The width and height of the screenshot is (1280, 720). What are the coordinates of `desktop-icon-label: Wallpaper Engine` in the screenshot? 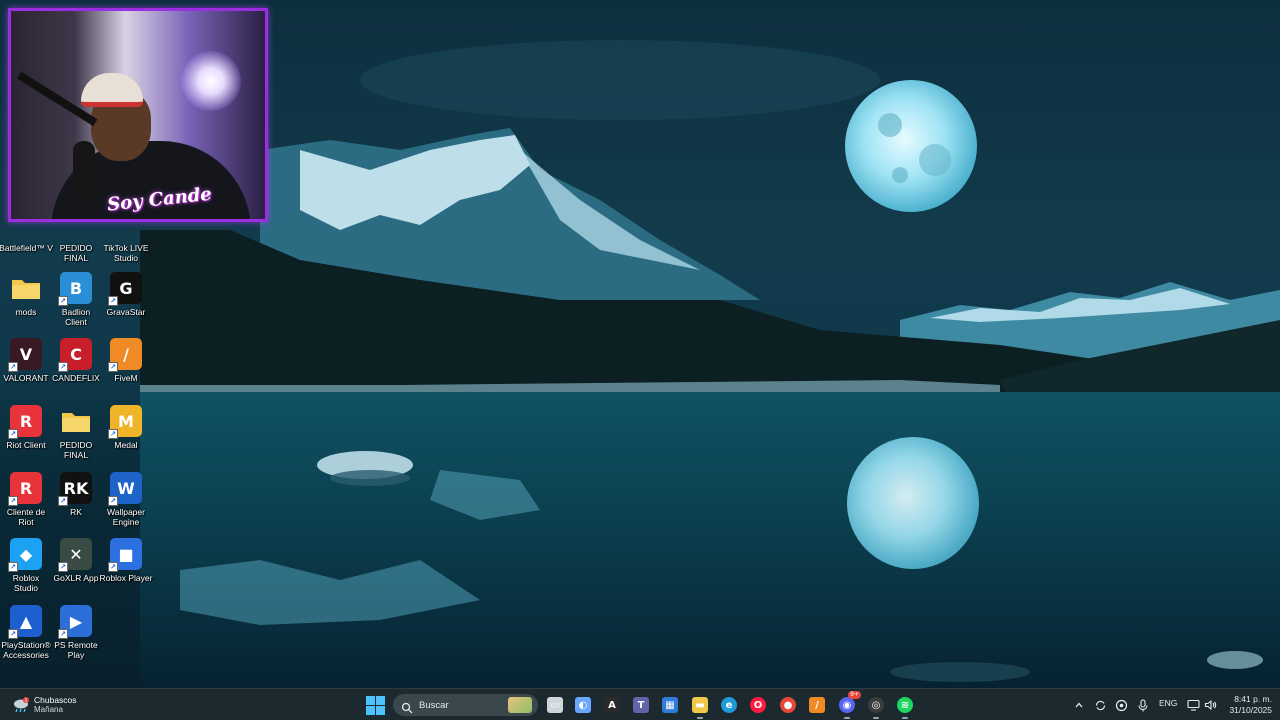 It's located at (126, 517).